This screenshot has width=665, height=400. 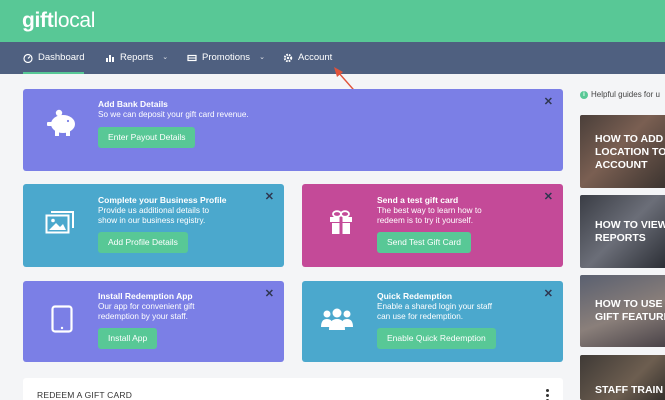 What do you see at coordinates (337, 319) in the screenshot?
I see `users-icon` at bounding box center [337, 319].